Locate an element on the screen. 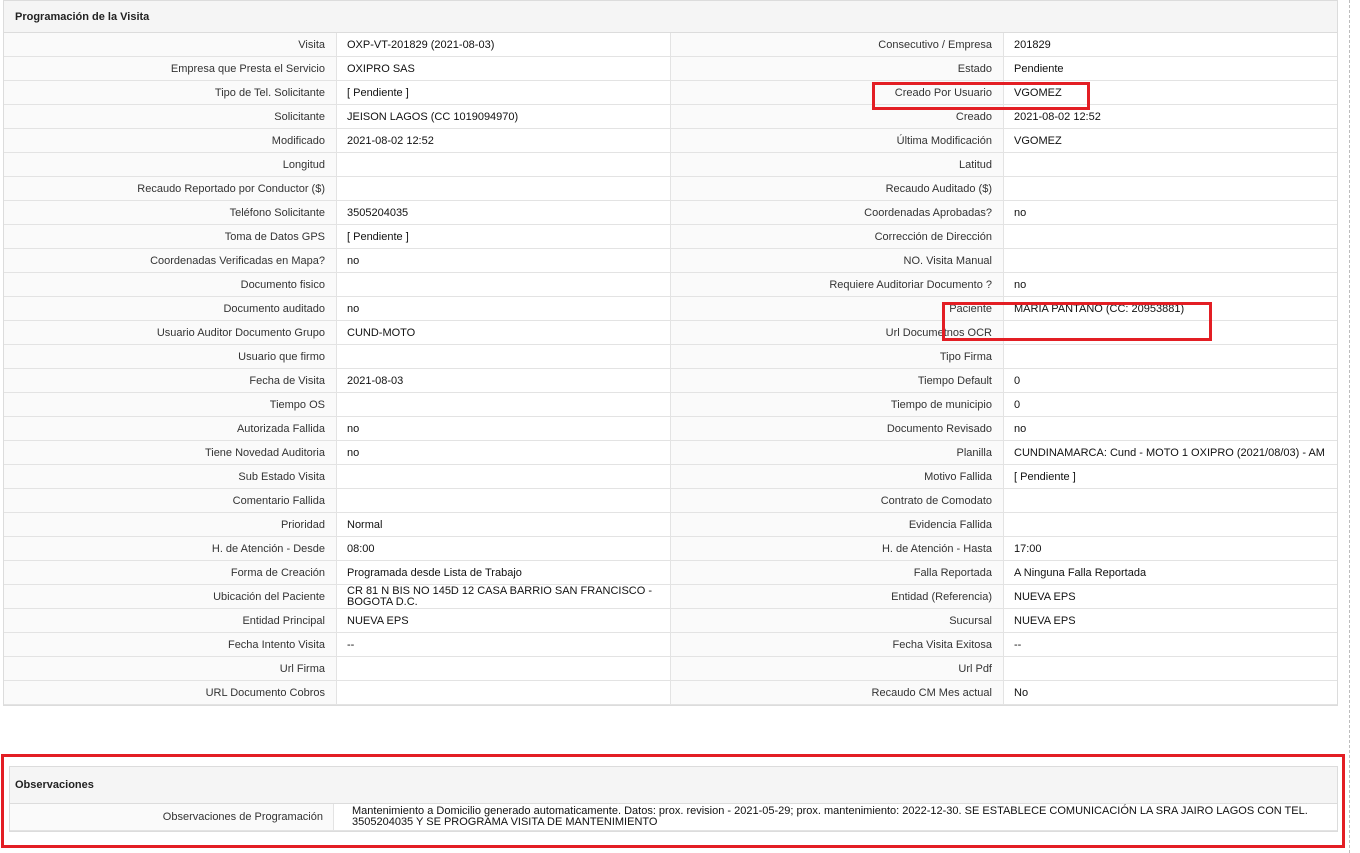 The width and height of the screenshot is (1360, 853). field-label: Estado is located at coordinates (837, 69).